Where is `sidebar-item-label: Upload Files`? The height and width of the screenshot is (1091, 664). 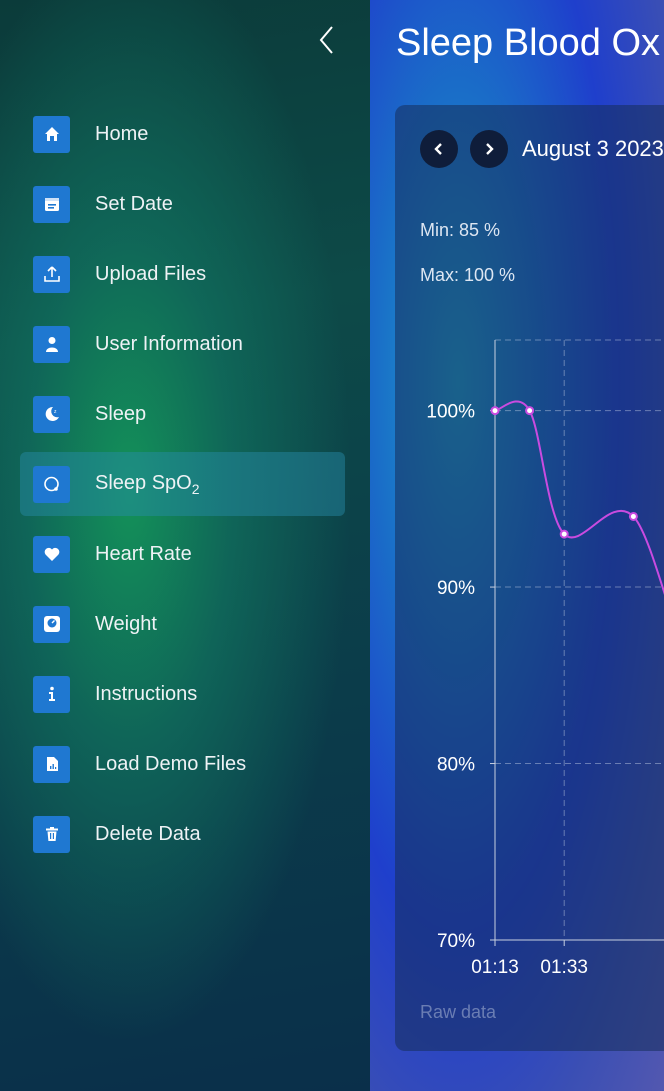 sidebar-item-label: Upload Files is located at coordinates (151, 273).